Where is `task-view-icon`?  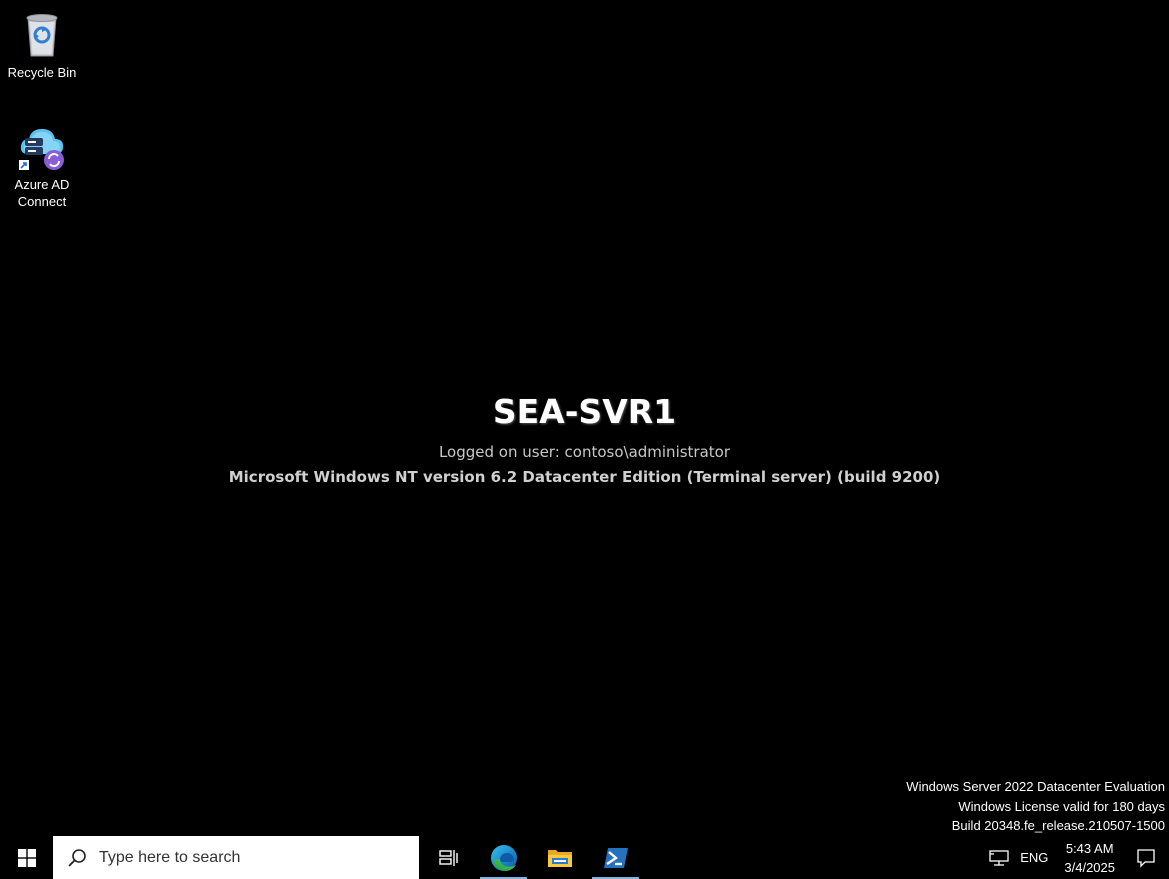
task-view-icon is located at coordinates (448, 857).